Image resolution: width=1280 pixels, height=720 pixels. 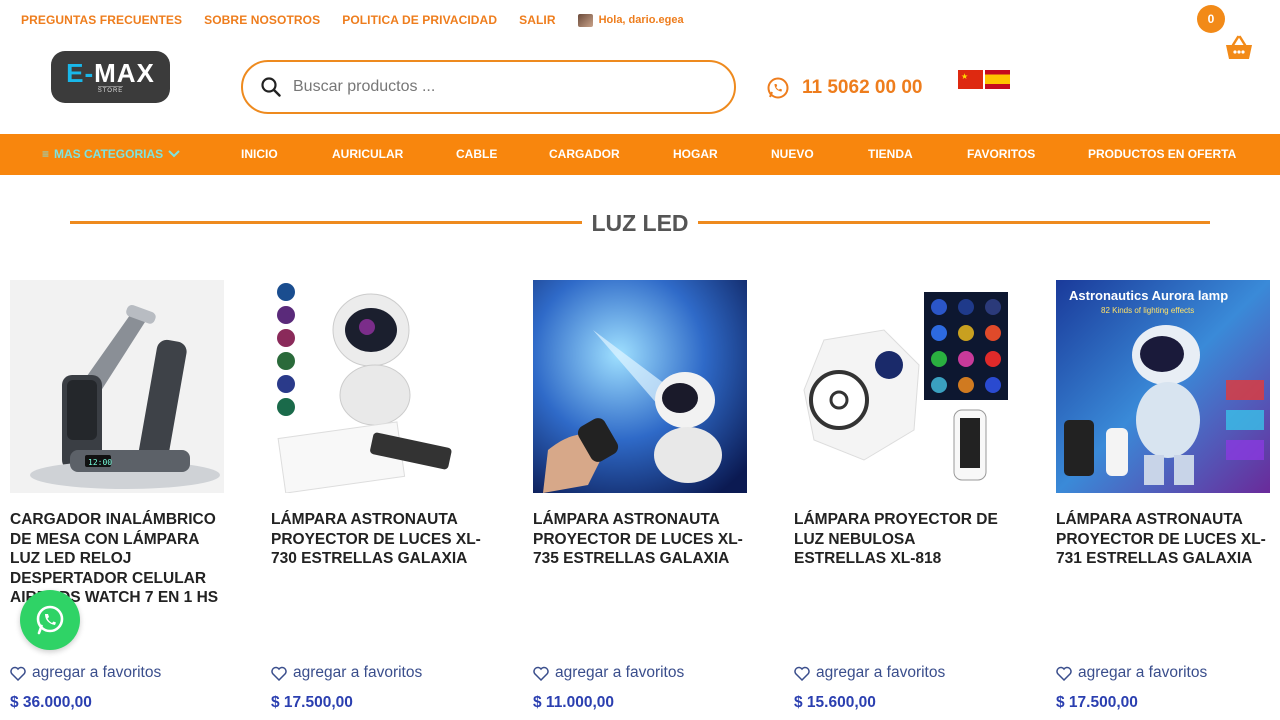 I want to click on image-subtitle: 82 Kinds of lighting effects, so click(x=1147, y=310).